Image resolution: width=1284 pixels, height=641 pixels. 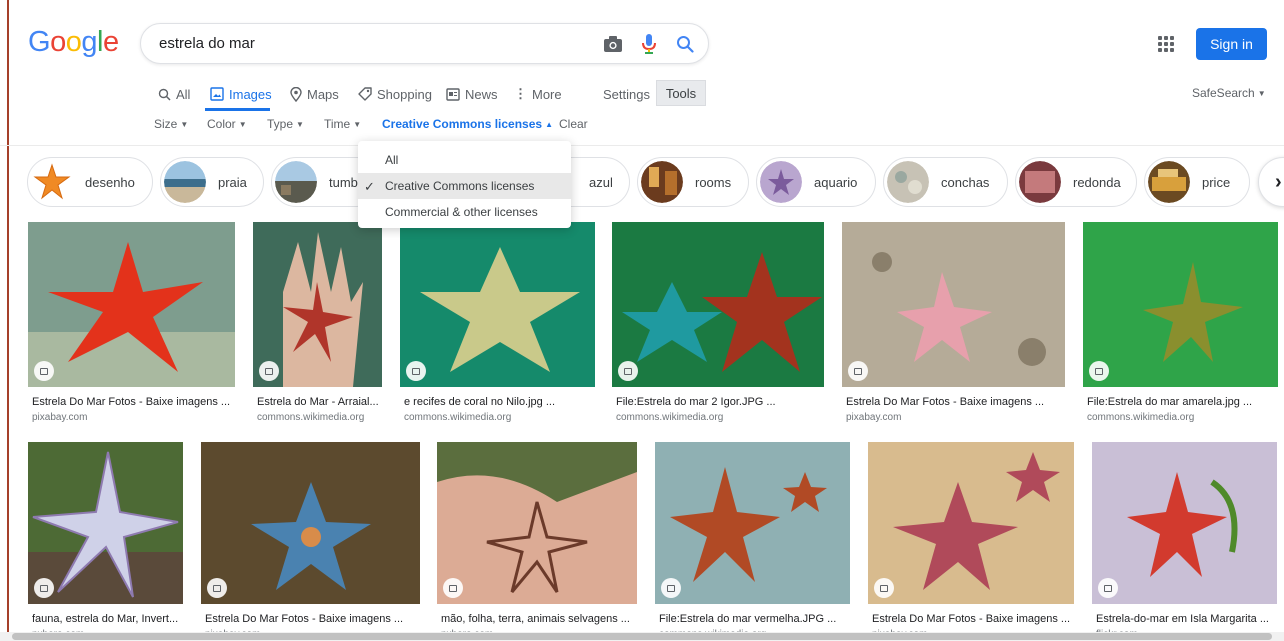 What do you see at coordinates (573, 124) in the screenshot?
I see `filter-clear: Clear` at bounding box center [573, 124].